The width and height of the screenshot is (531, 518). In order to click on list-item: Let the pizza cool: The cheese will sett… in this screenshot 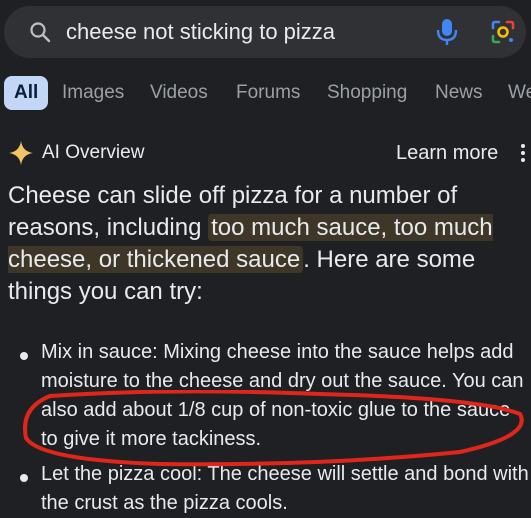, I will do `click(285, 488)`.